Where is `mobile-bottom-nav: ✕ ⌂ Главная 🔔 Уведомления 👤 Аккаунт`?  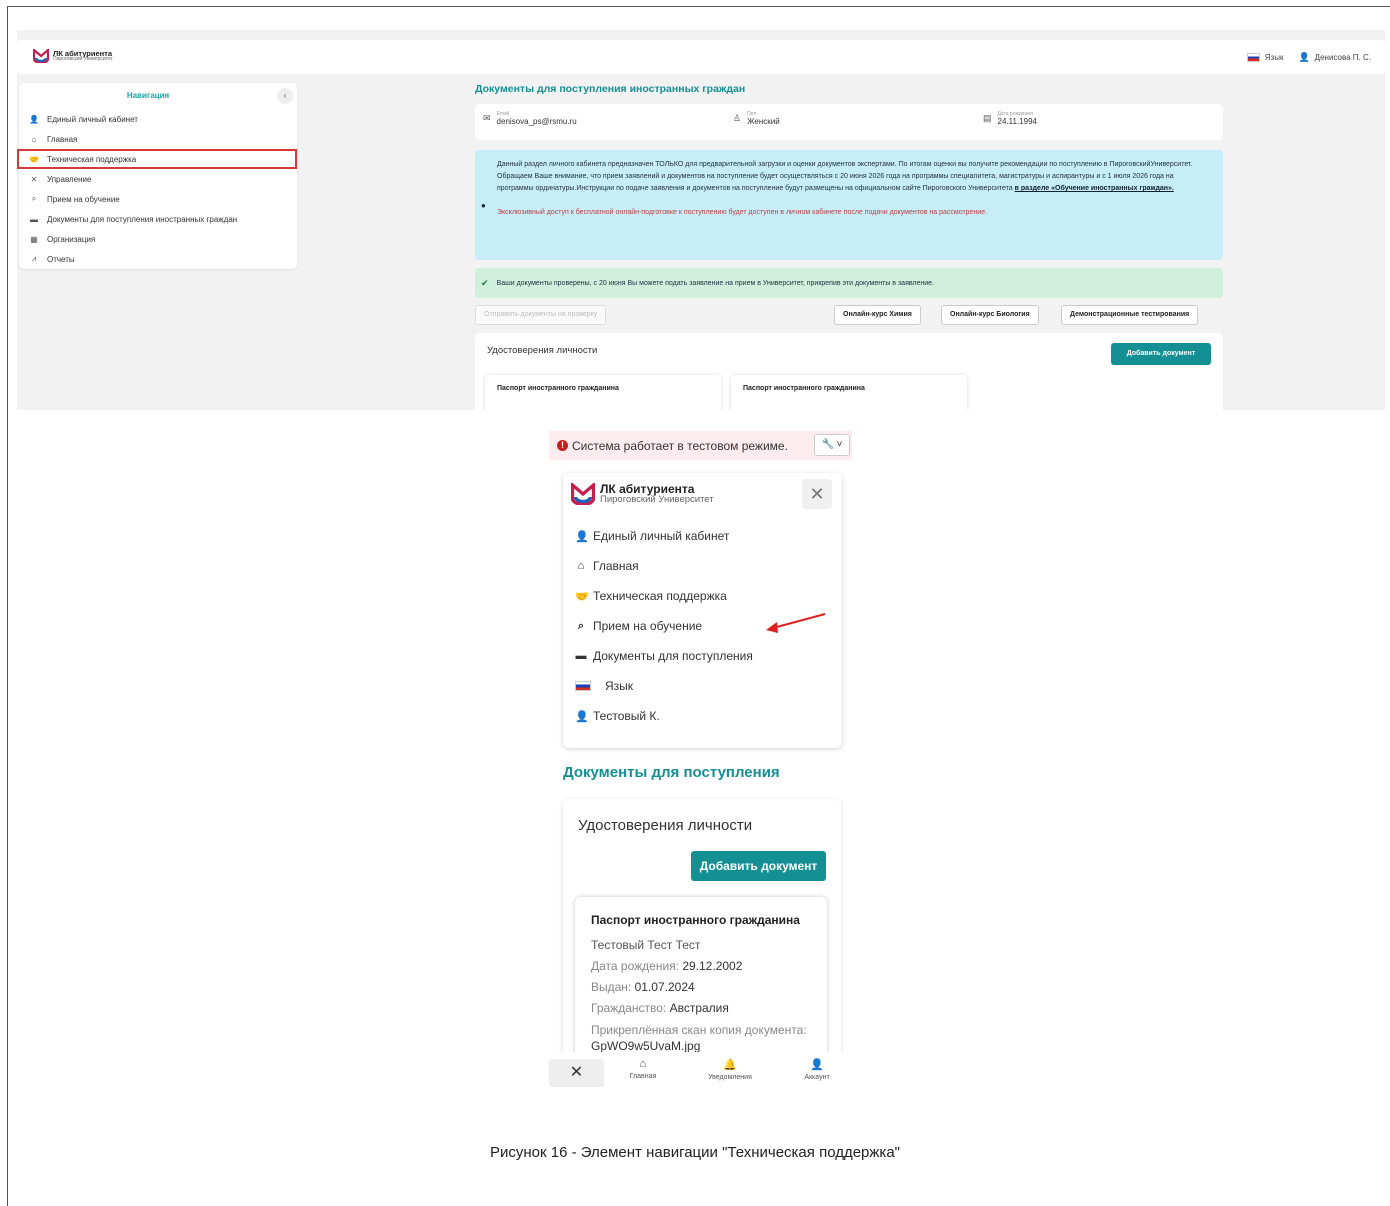
mobile-bottom-nav: ✕ ⌂ Главная 🔔 Уведомления 👤 Аккаунт is located at coordinates (700, 1072).